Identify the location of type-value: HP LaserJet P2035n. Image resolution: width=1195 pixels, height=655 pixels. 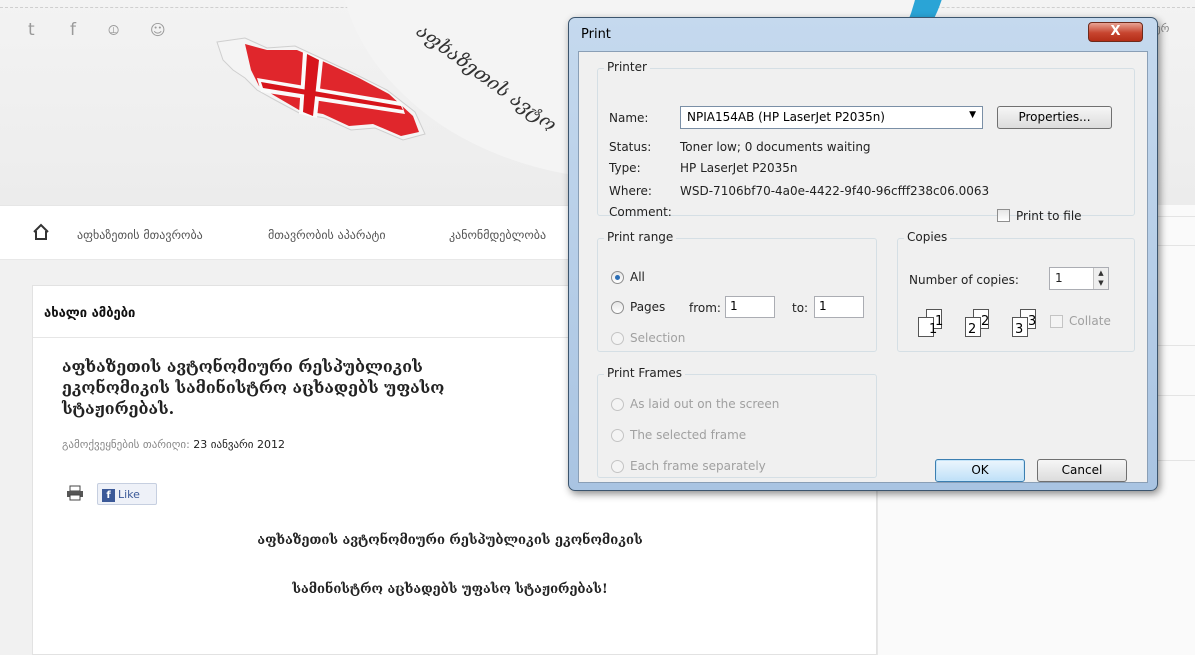
(739, 168).